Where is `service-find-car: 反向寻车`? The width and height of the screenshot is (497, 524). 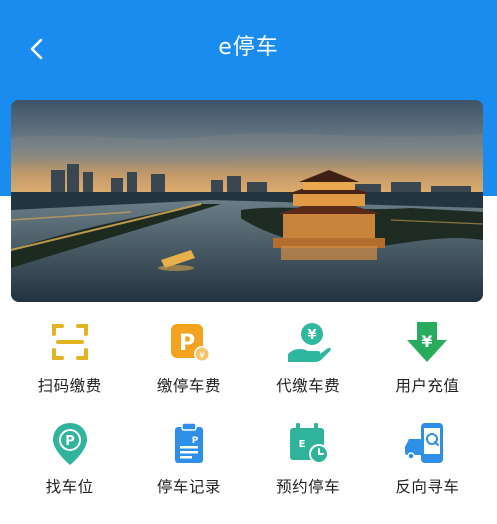 service-find-car: 反向寻车 is located at coordinates (427, 467).